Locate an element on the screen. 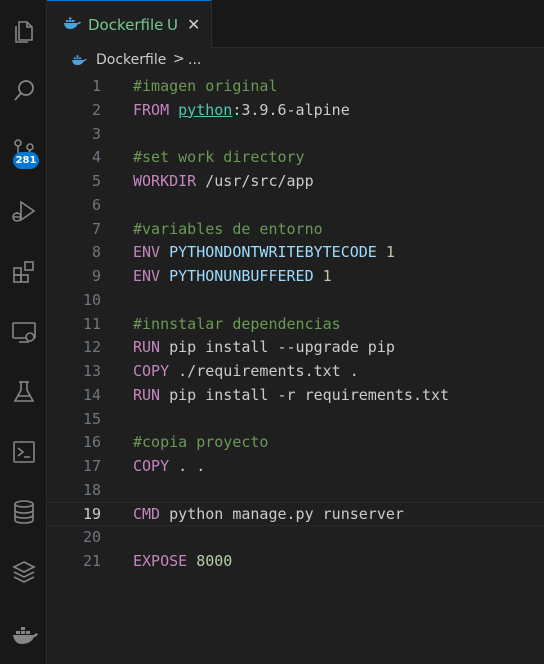 This screenshot has width=544, height=664. close-icon: ✕ is located at coordinates (193, 24).